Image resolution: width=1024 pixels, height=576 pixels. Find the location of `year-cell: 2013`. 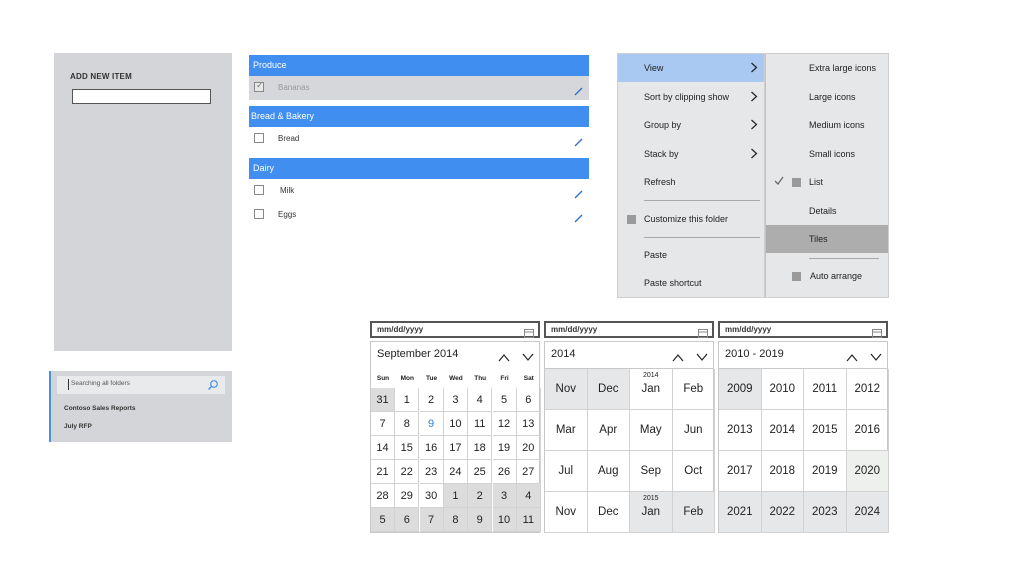

year-cell: 2013 is located at coordinates (740, 430).